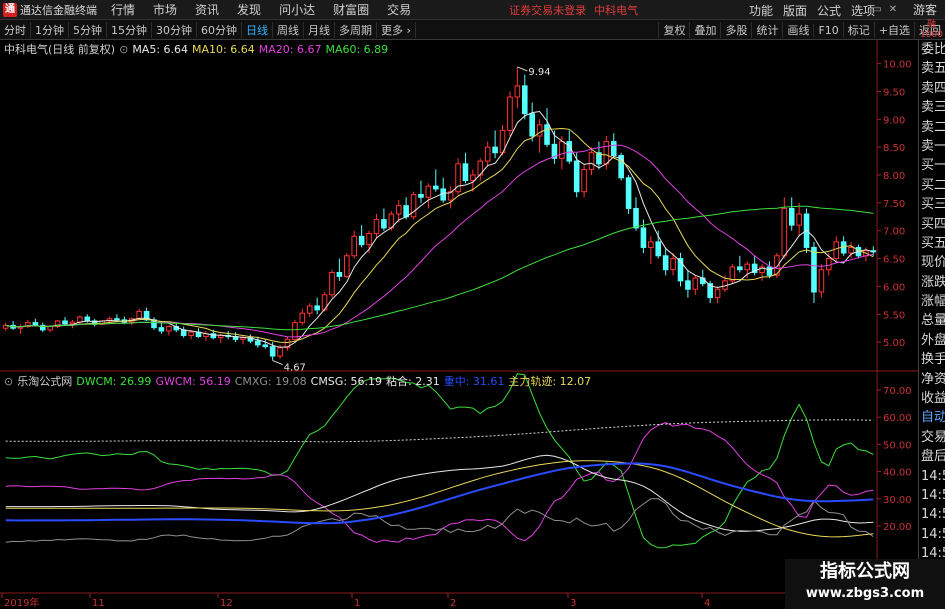  What do you see at coordinates (673, 30) in the screenshot?
I see `tool-fuquan: 复权` at bounding box center [673, 30].